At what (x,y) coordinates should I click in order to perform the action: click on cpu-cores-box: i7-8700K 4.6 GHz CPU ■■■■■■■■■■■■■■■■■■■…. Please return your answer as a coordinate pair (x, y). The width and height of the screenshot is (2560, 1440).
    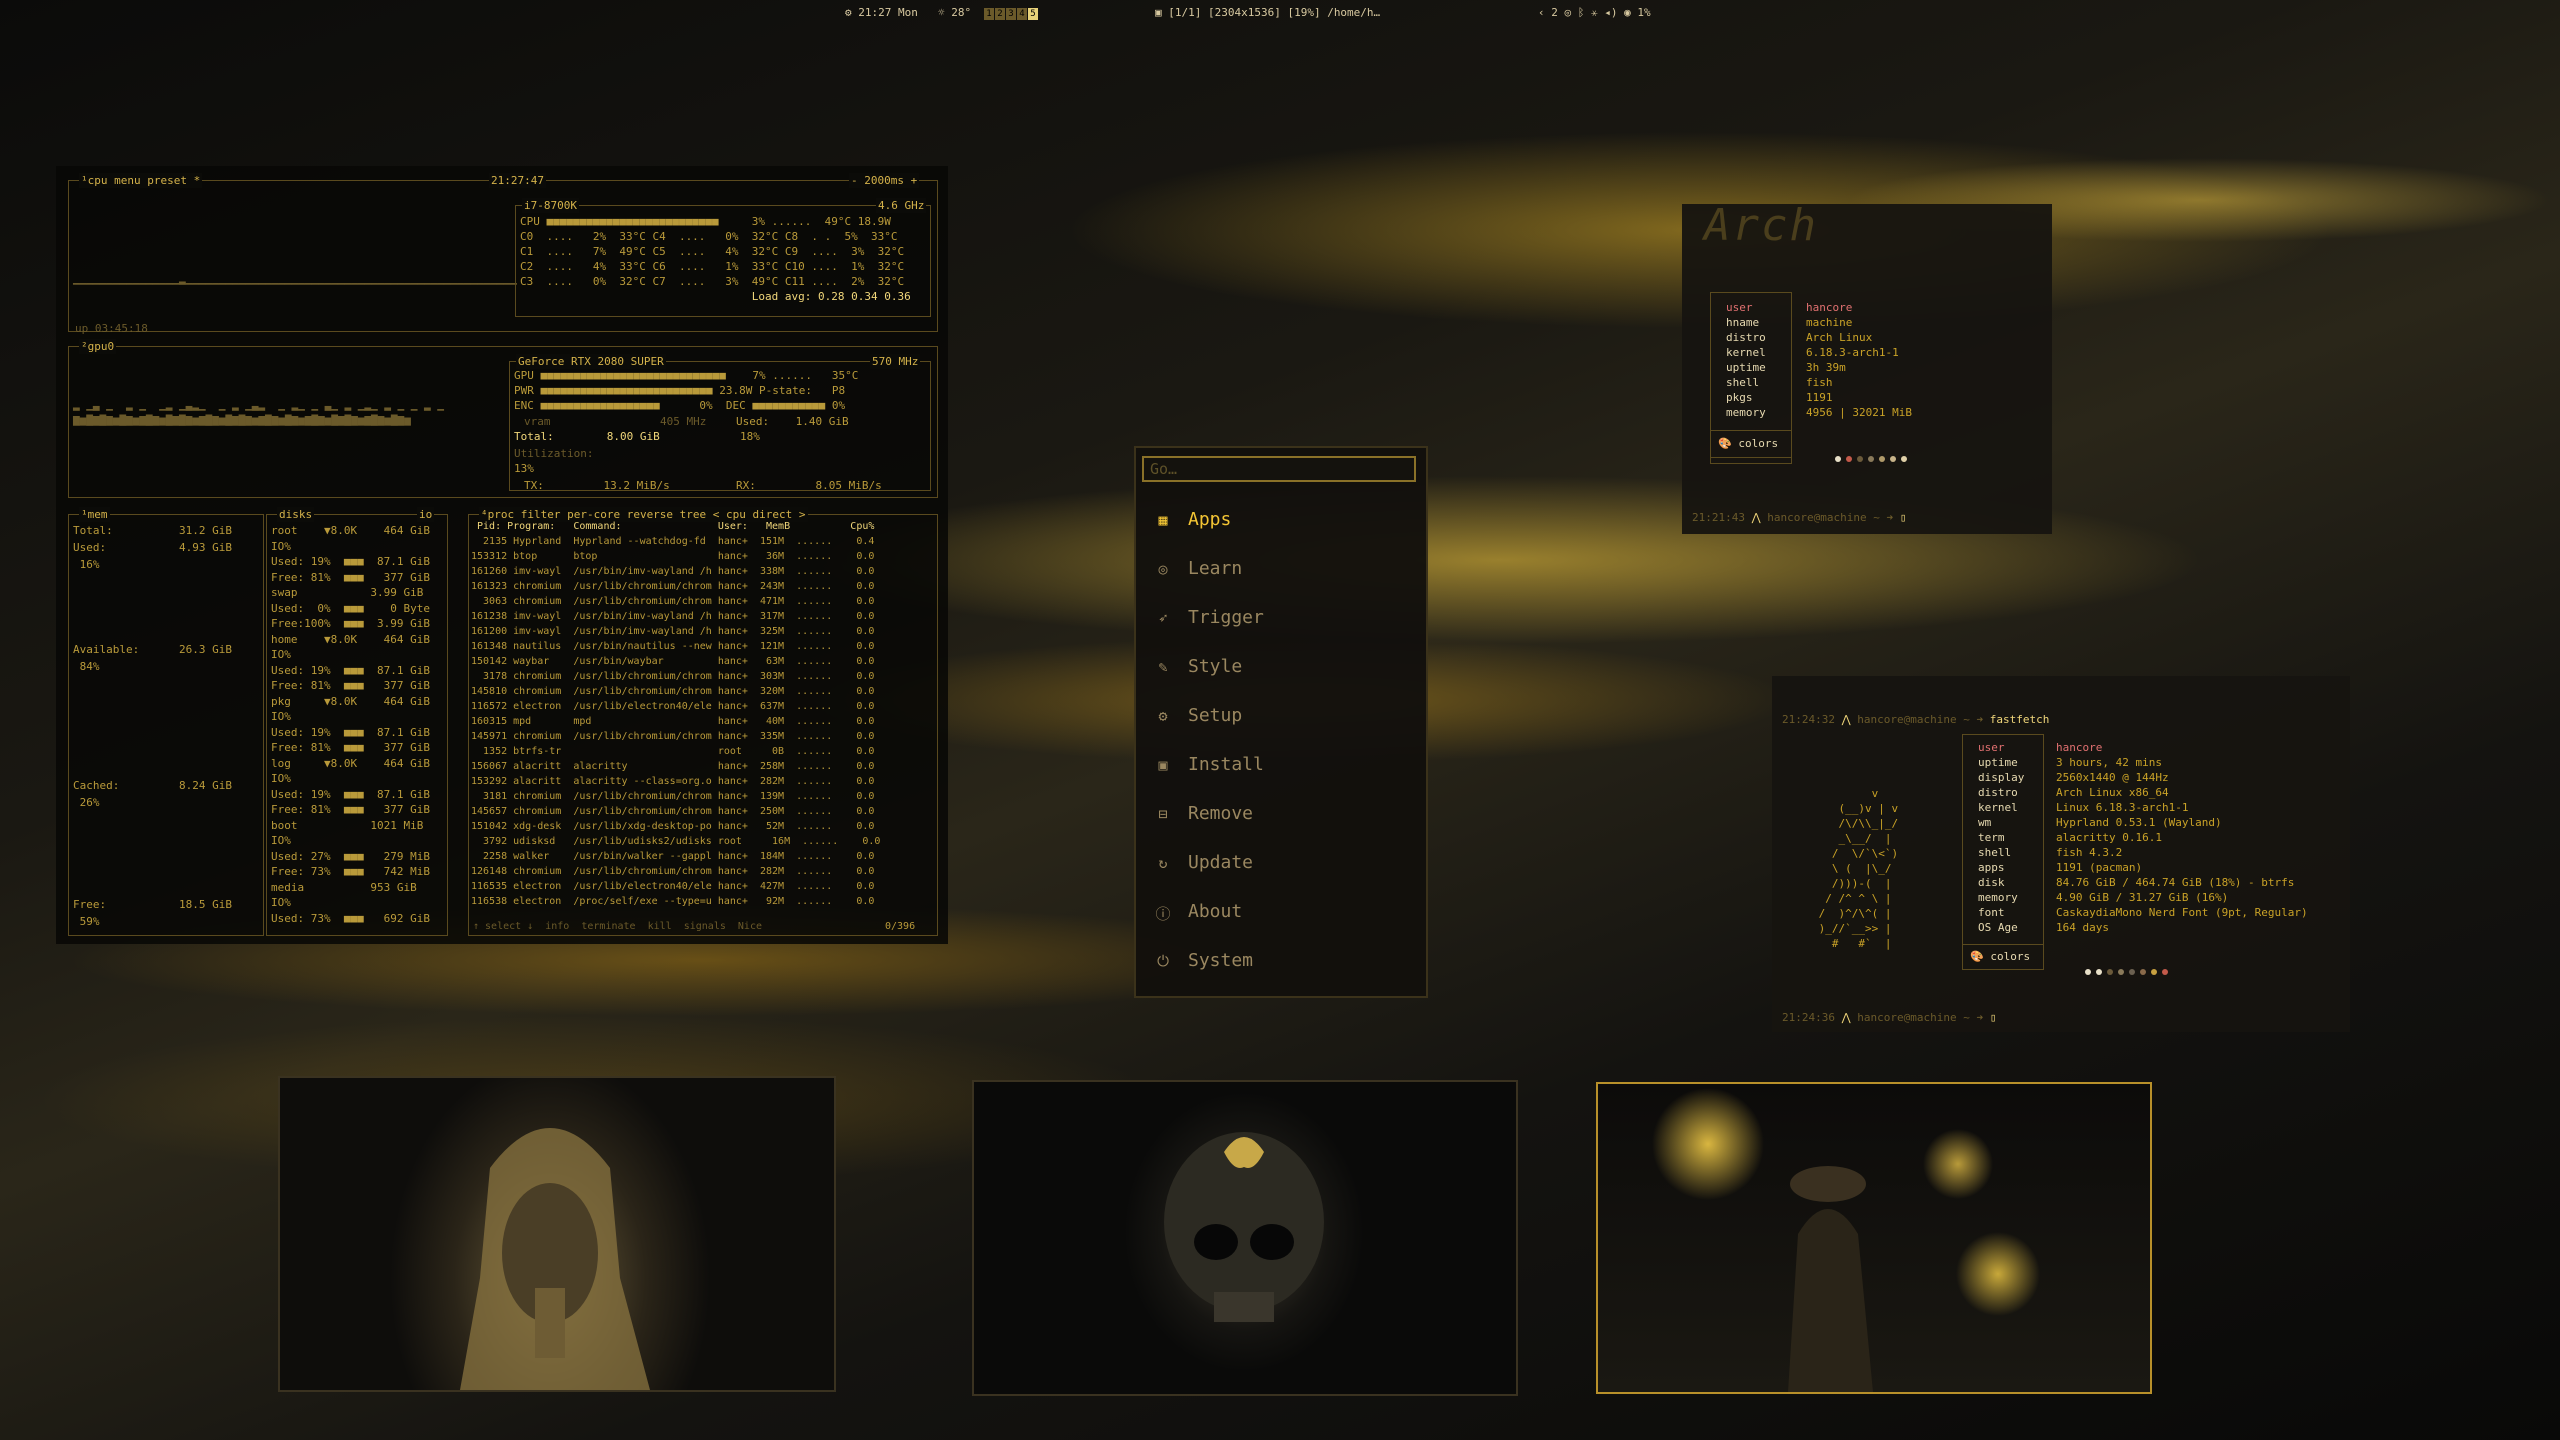
    Looking at the image, I should click on (723, 257).